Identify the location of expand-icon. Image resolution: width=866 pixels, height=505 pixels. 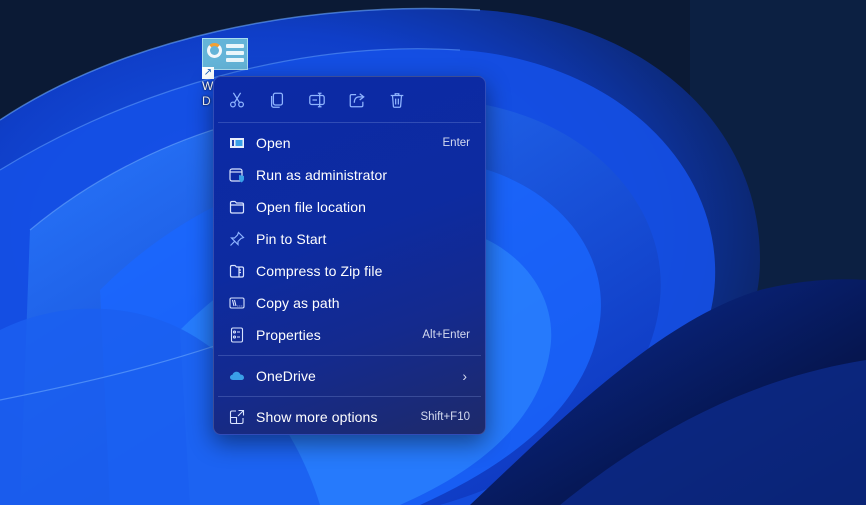
(237, 417).